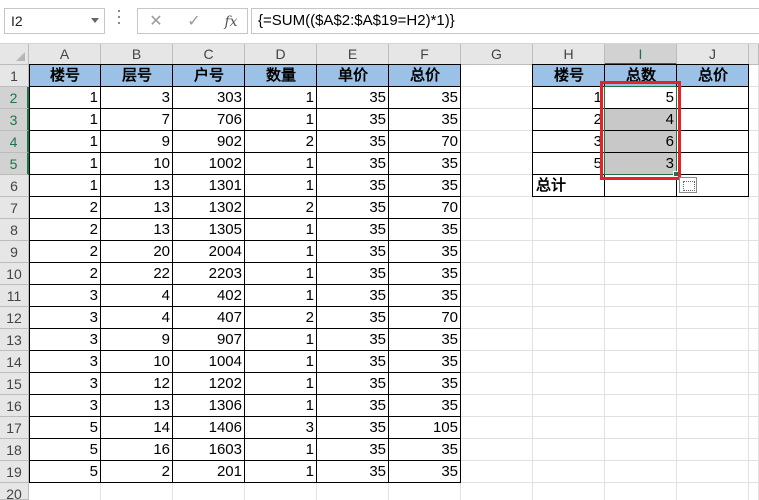 This screenshot has height=500, width=759. Describe the element at coordinates (137, 54) in the screenshot. I see `column-header-b: B` at that location.